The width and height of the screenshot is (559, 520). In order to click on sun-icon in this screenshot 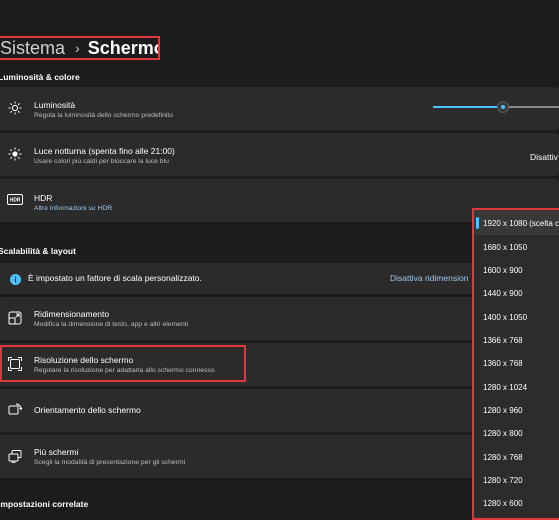, I will do `click(15, 108)`.